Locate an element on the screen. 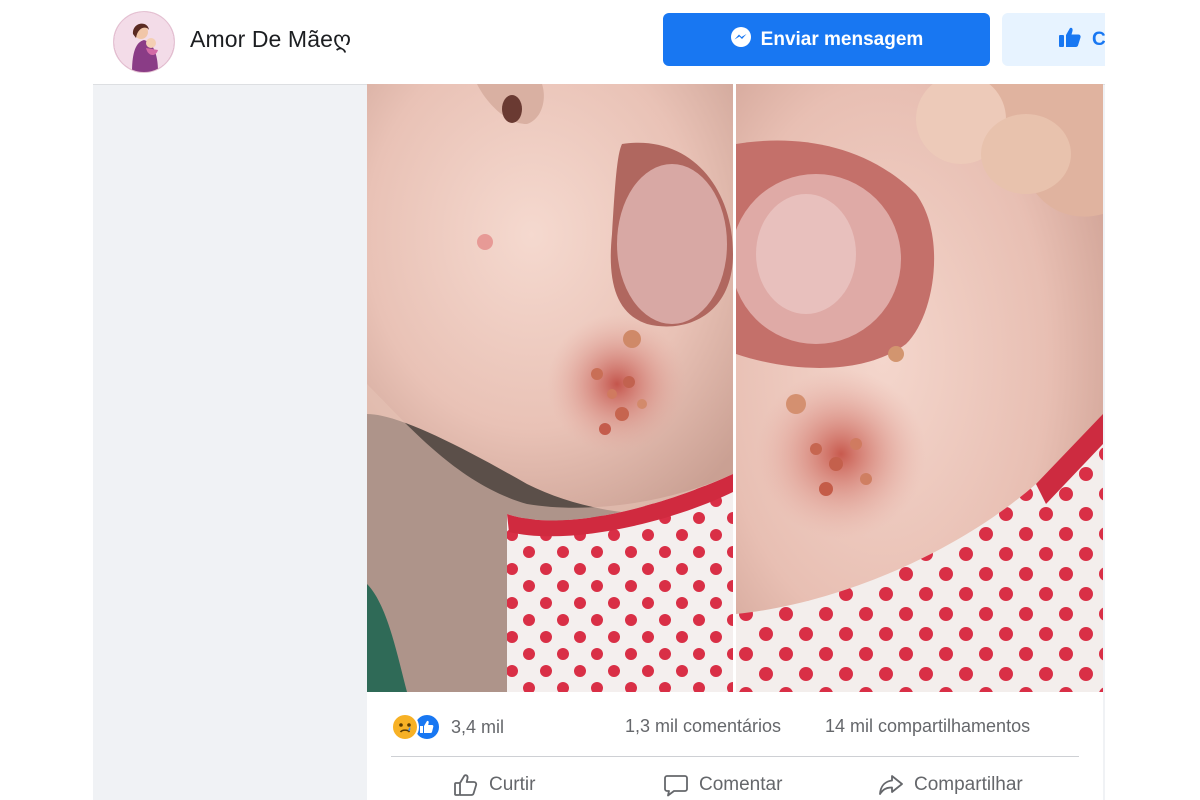  comment-bubble-icon is located at coordinates (676, 785).